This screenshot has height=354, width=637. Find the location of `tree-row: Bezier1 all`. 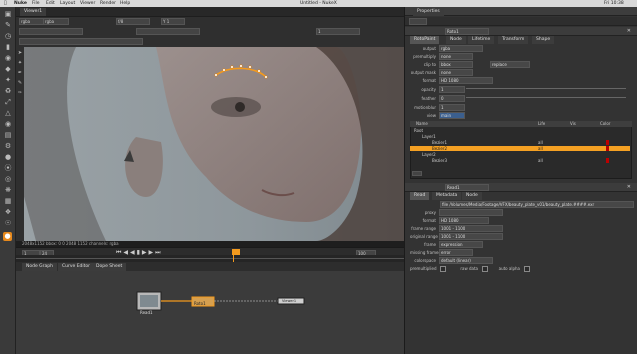

tree-row: Bezier1 all is located at coordinates (520, 142).